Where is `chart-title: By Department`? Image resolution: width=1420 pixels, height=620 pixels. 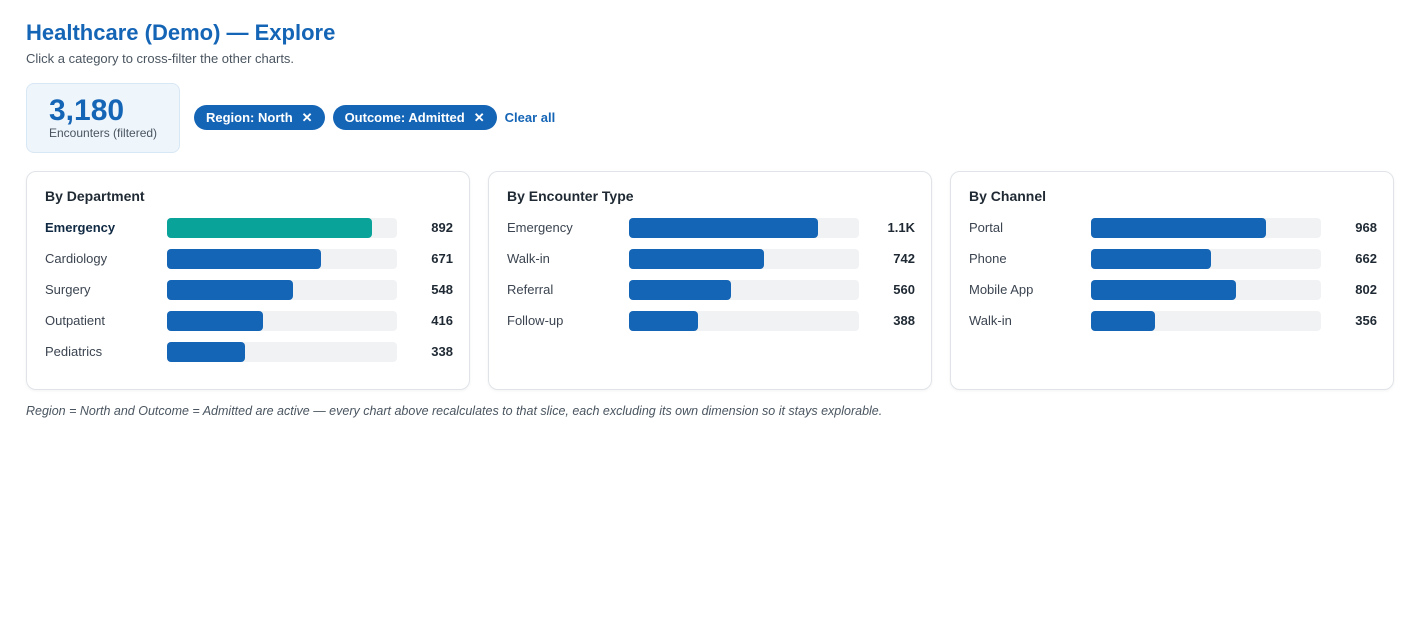 chart-title: By Department is located at coordinates (95, 196).